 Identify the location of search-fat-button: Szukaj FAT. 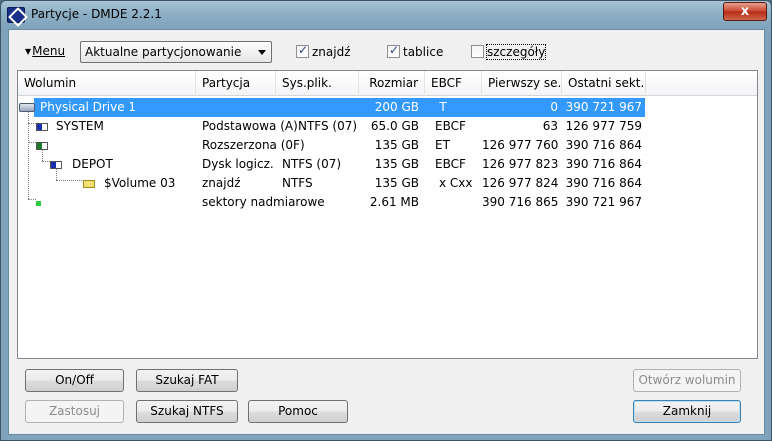
(187, 380).